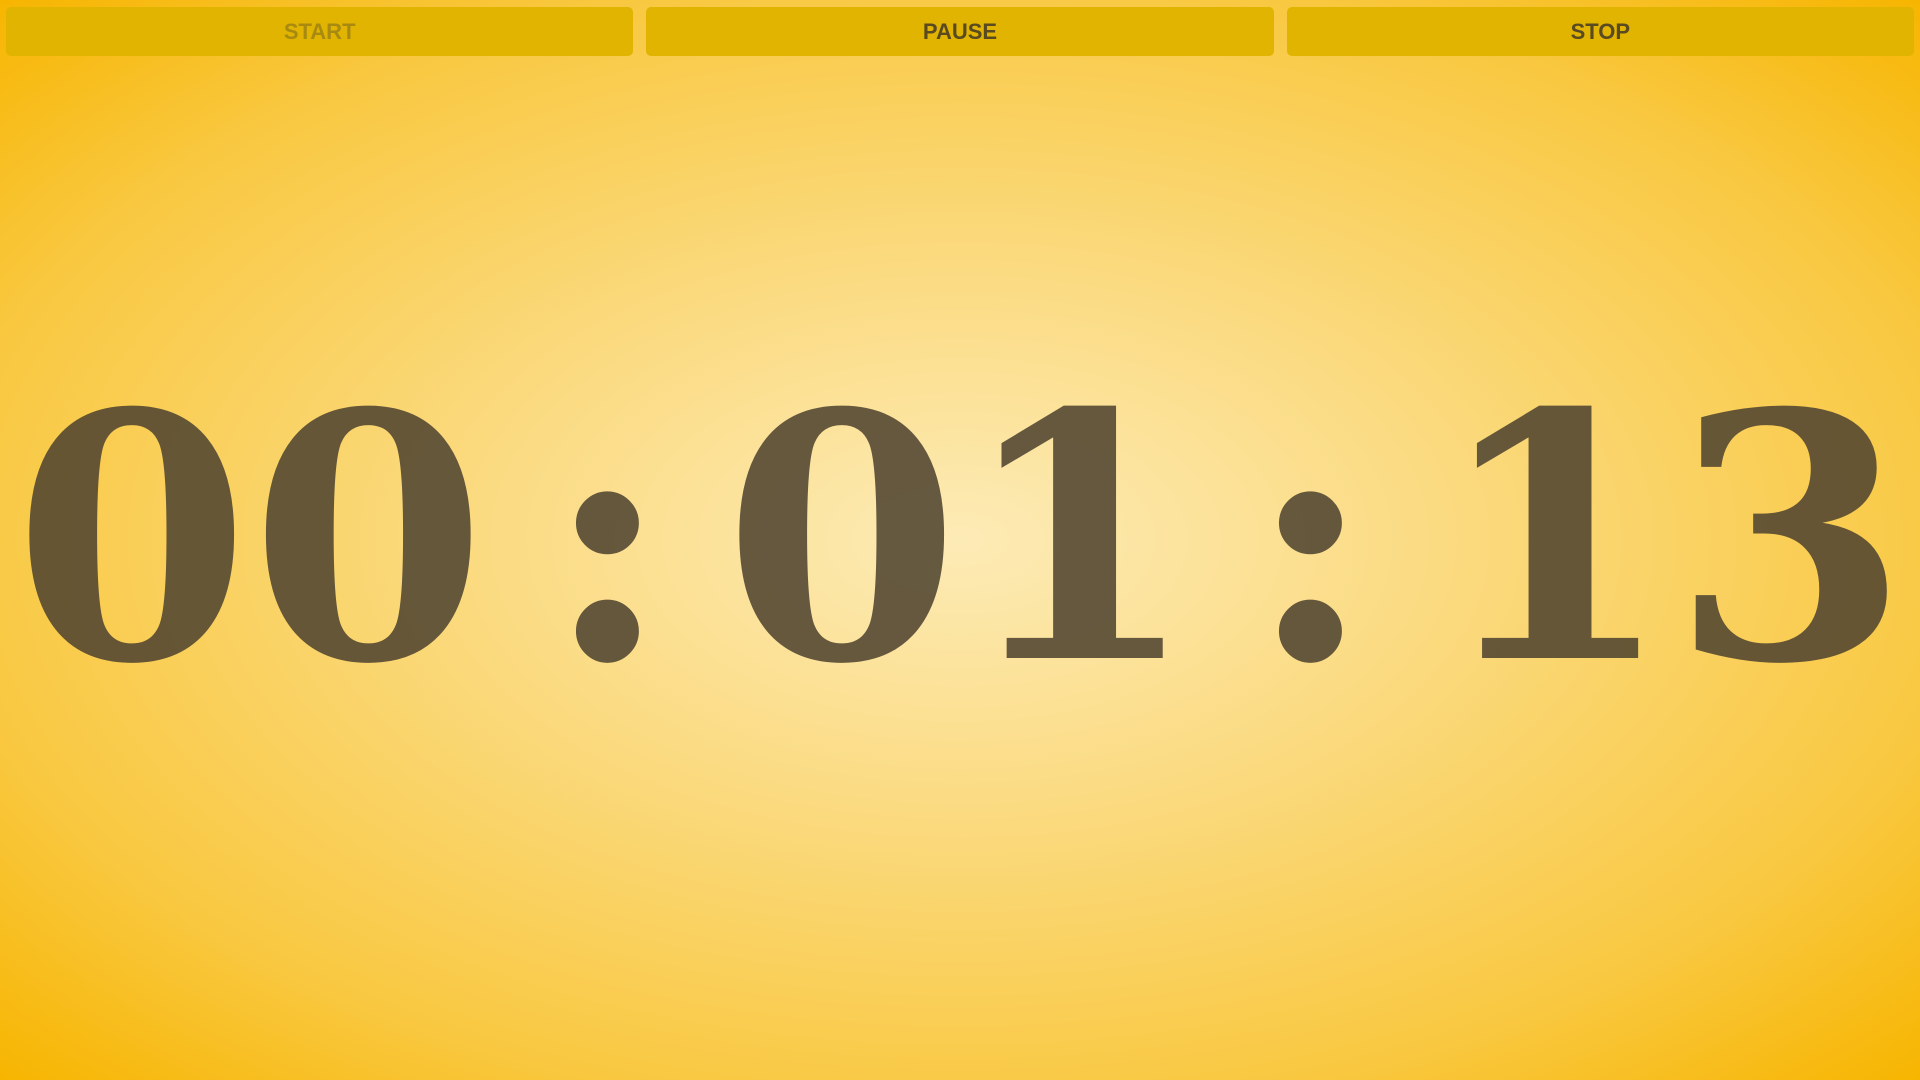 Image resolution: width=1920 pixels, height=1080 pixels. I want to click on pause-button: PAUSE, so click(960, 31).